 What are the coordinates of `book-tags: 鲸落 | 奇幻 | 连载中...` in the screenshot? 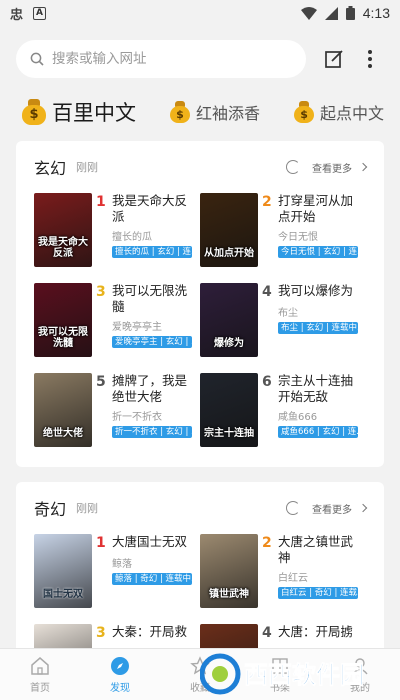 It's located at (152, 579).